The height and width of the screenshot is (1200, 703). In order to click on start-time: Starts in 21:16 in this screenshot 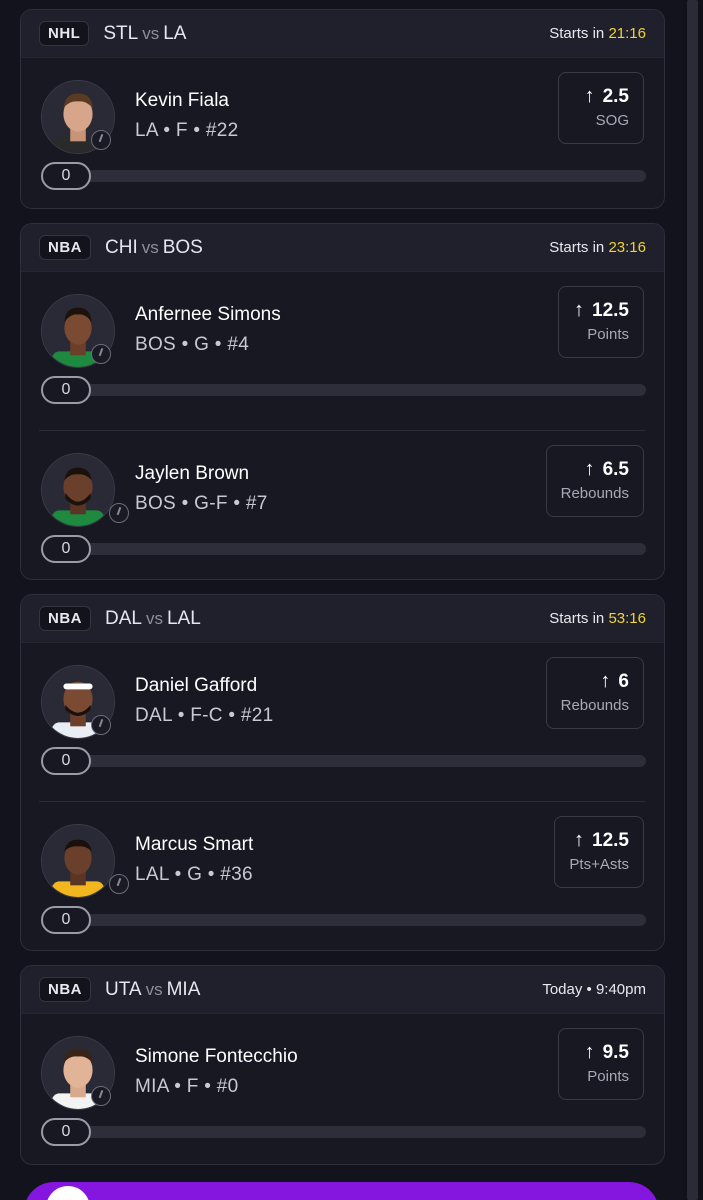, I will do `click(597, 33)`.